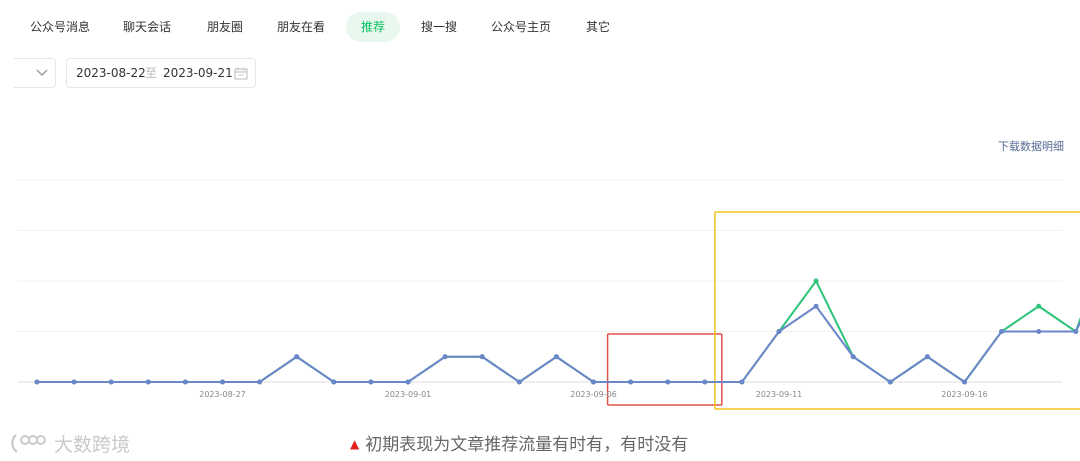  Describe the element at coordinates (92, 445) in the screenshot. I see `watermark-text: 大数跨境` at that location.